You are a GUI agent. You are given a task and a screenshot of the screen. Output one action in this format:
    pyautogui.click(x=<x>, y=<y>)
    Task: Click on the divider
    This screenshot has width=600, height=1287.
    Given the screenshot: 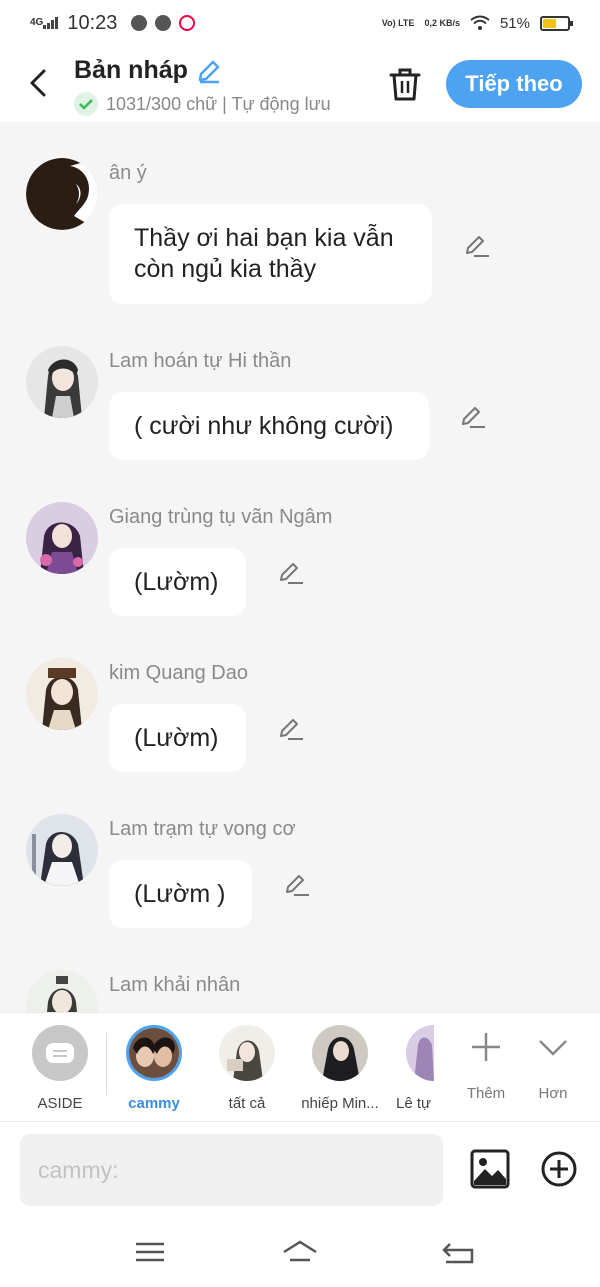 What is the action you would take?
    pyautogui.click(x=106, y=1064)
    